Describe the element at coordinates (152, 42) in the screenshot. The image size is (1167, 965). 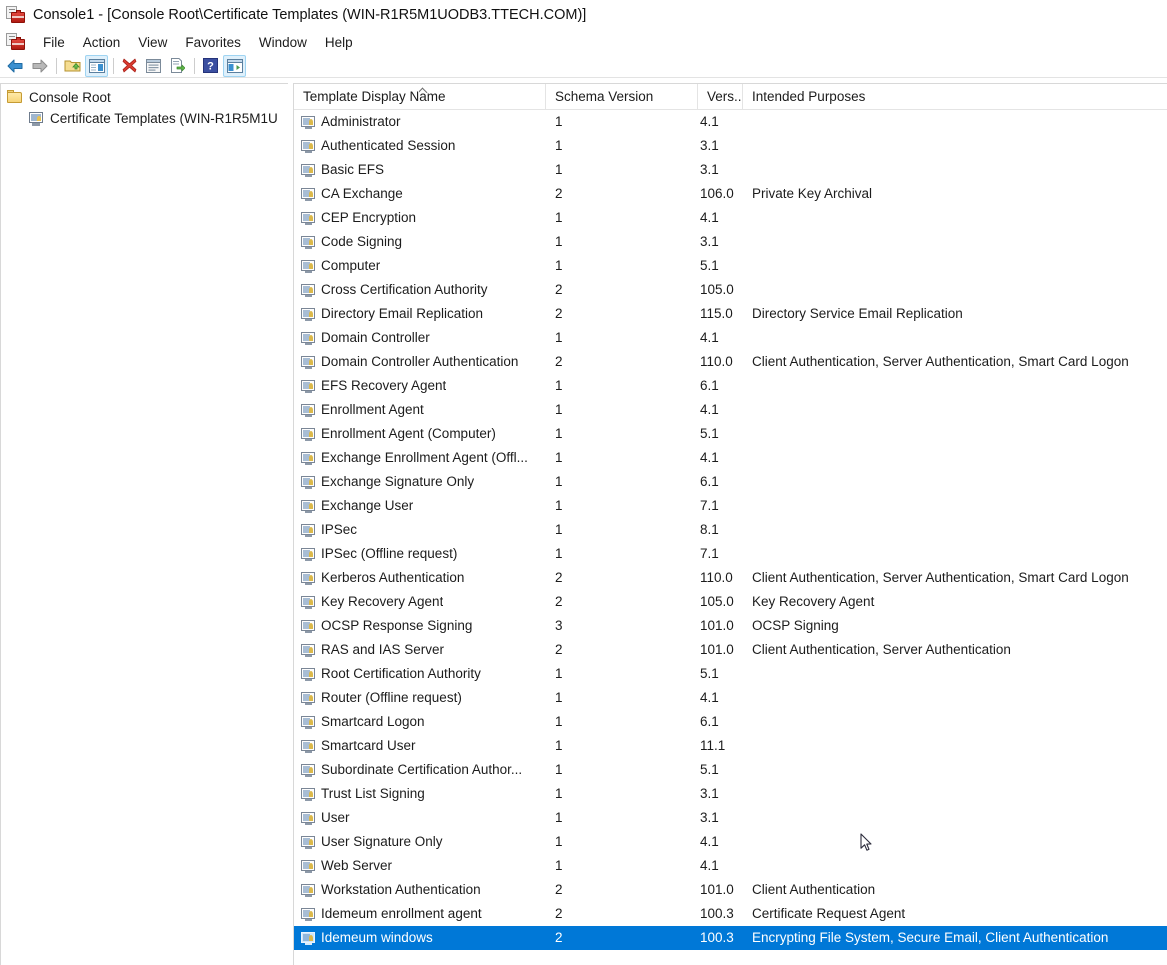
I see `menu-item-view: View` at that location.